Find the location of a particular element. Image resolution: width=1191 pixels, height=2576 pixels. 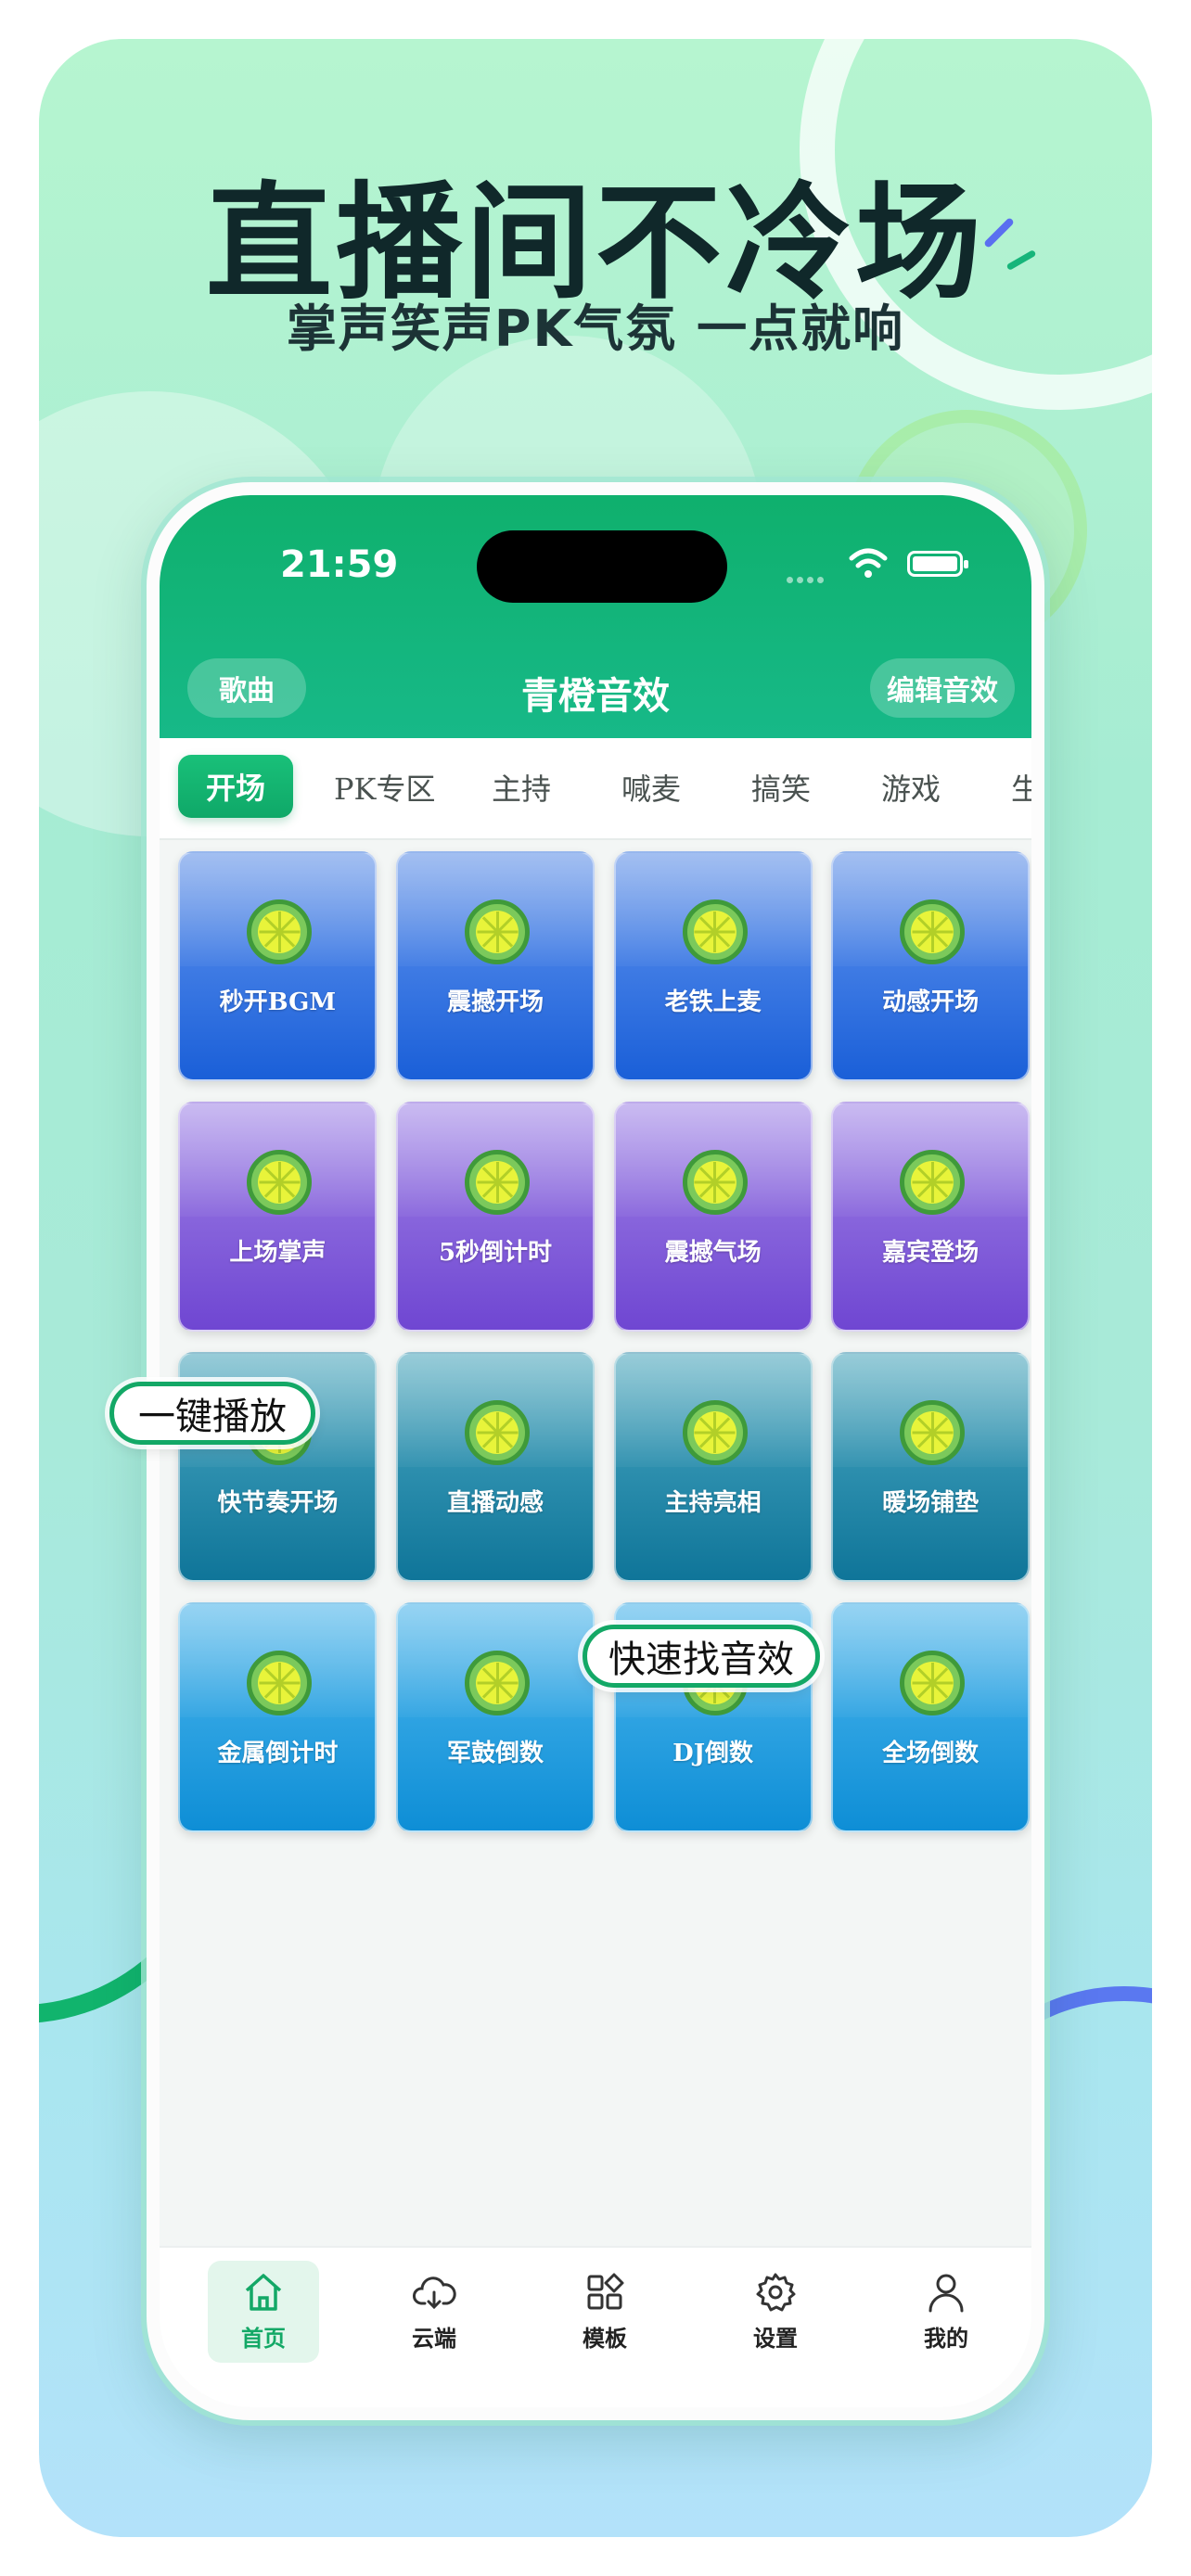

sound-tile: 5秒倒计时 is located at coordinates (495, 1217).